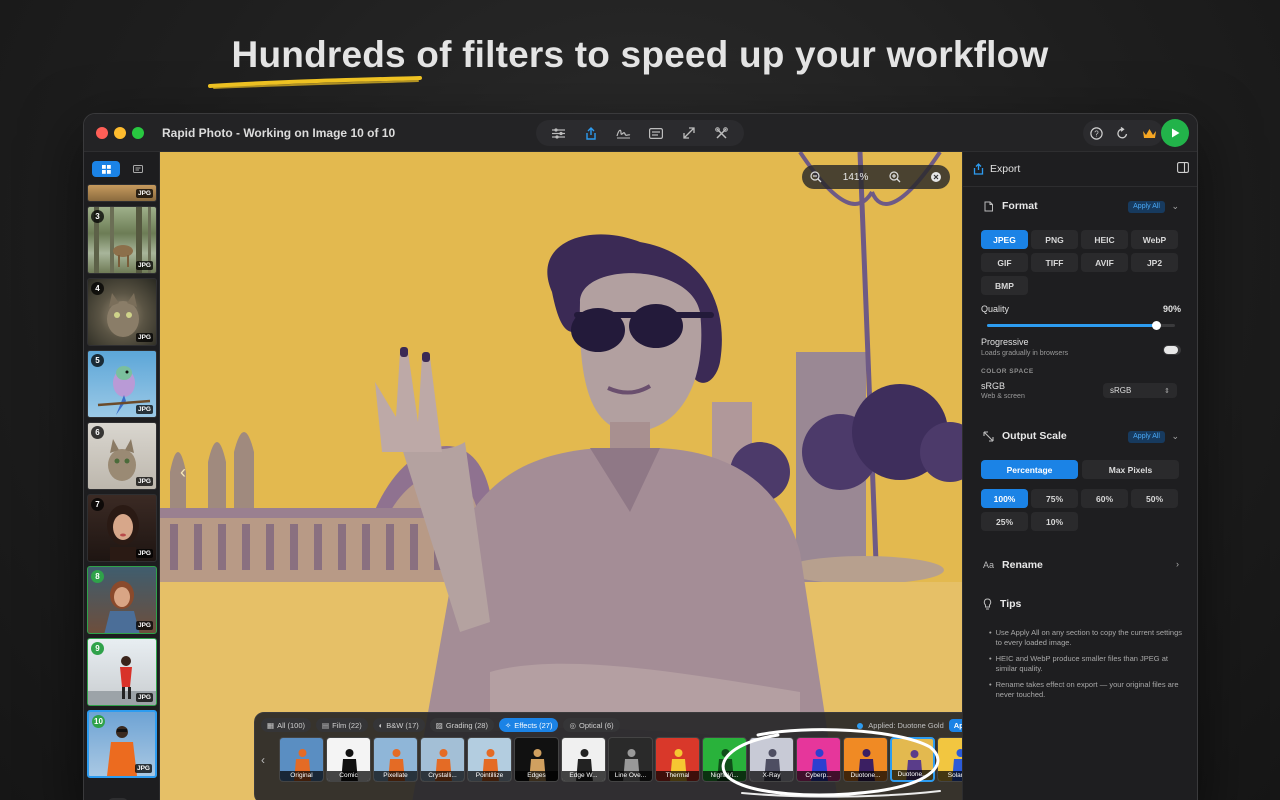 The width and height of the screenshot is (1280, 800). I want to click on format-option-bmp: BMP, so click(1004, 285).